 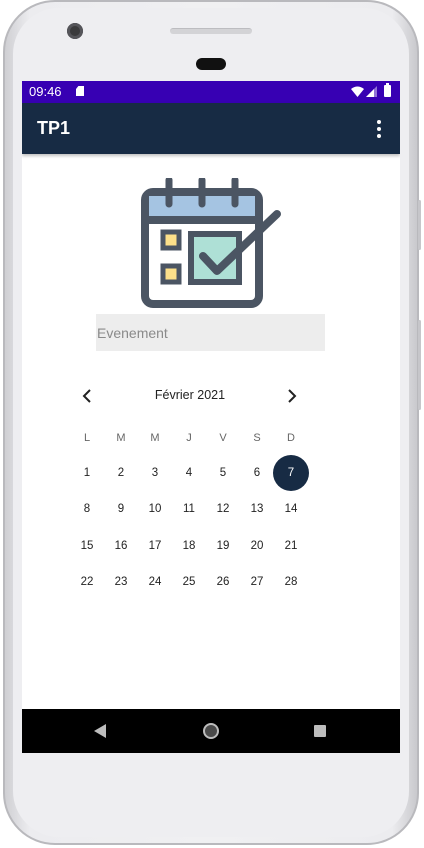 What do you see at coordinates (211, 243) in the screenshot?
I see `calendar-check-icon` at bounding box center [211, 243].